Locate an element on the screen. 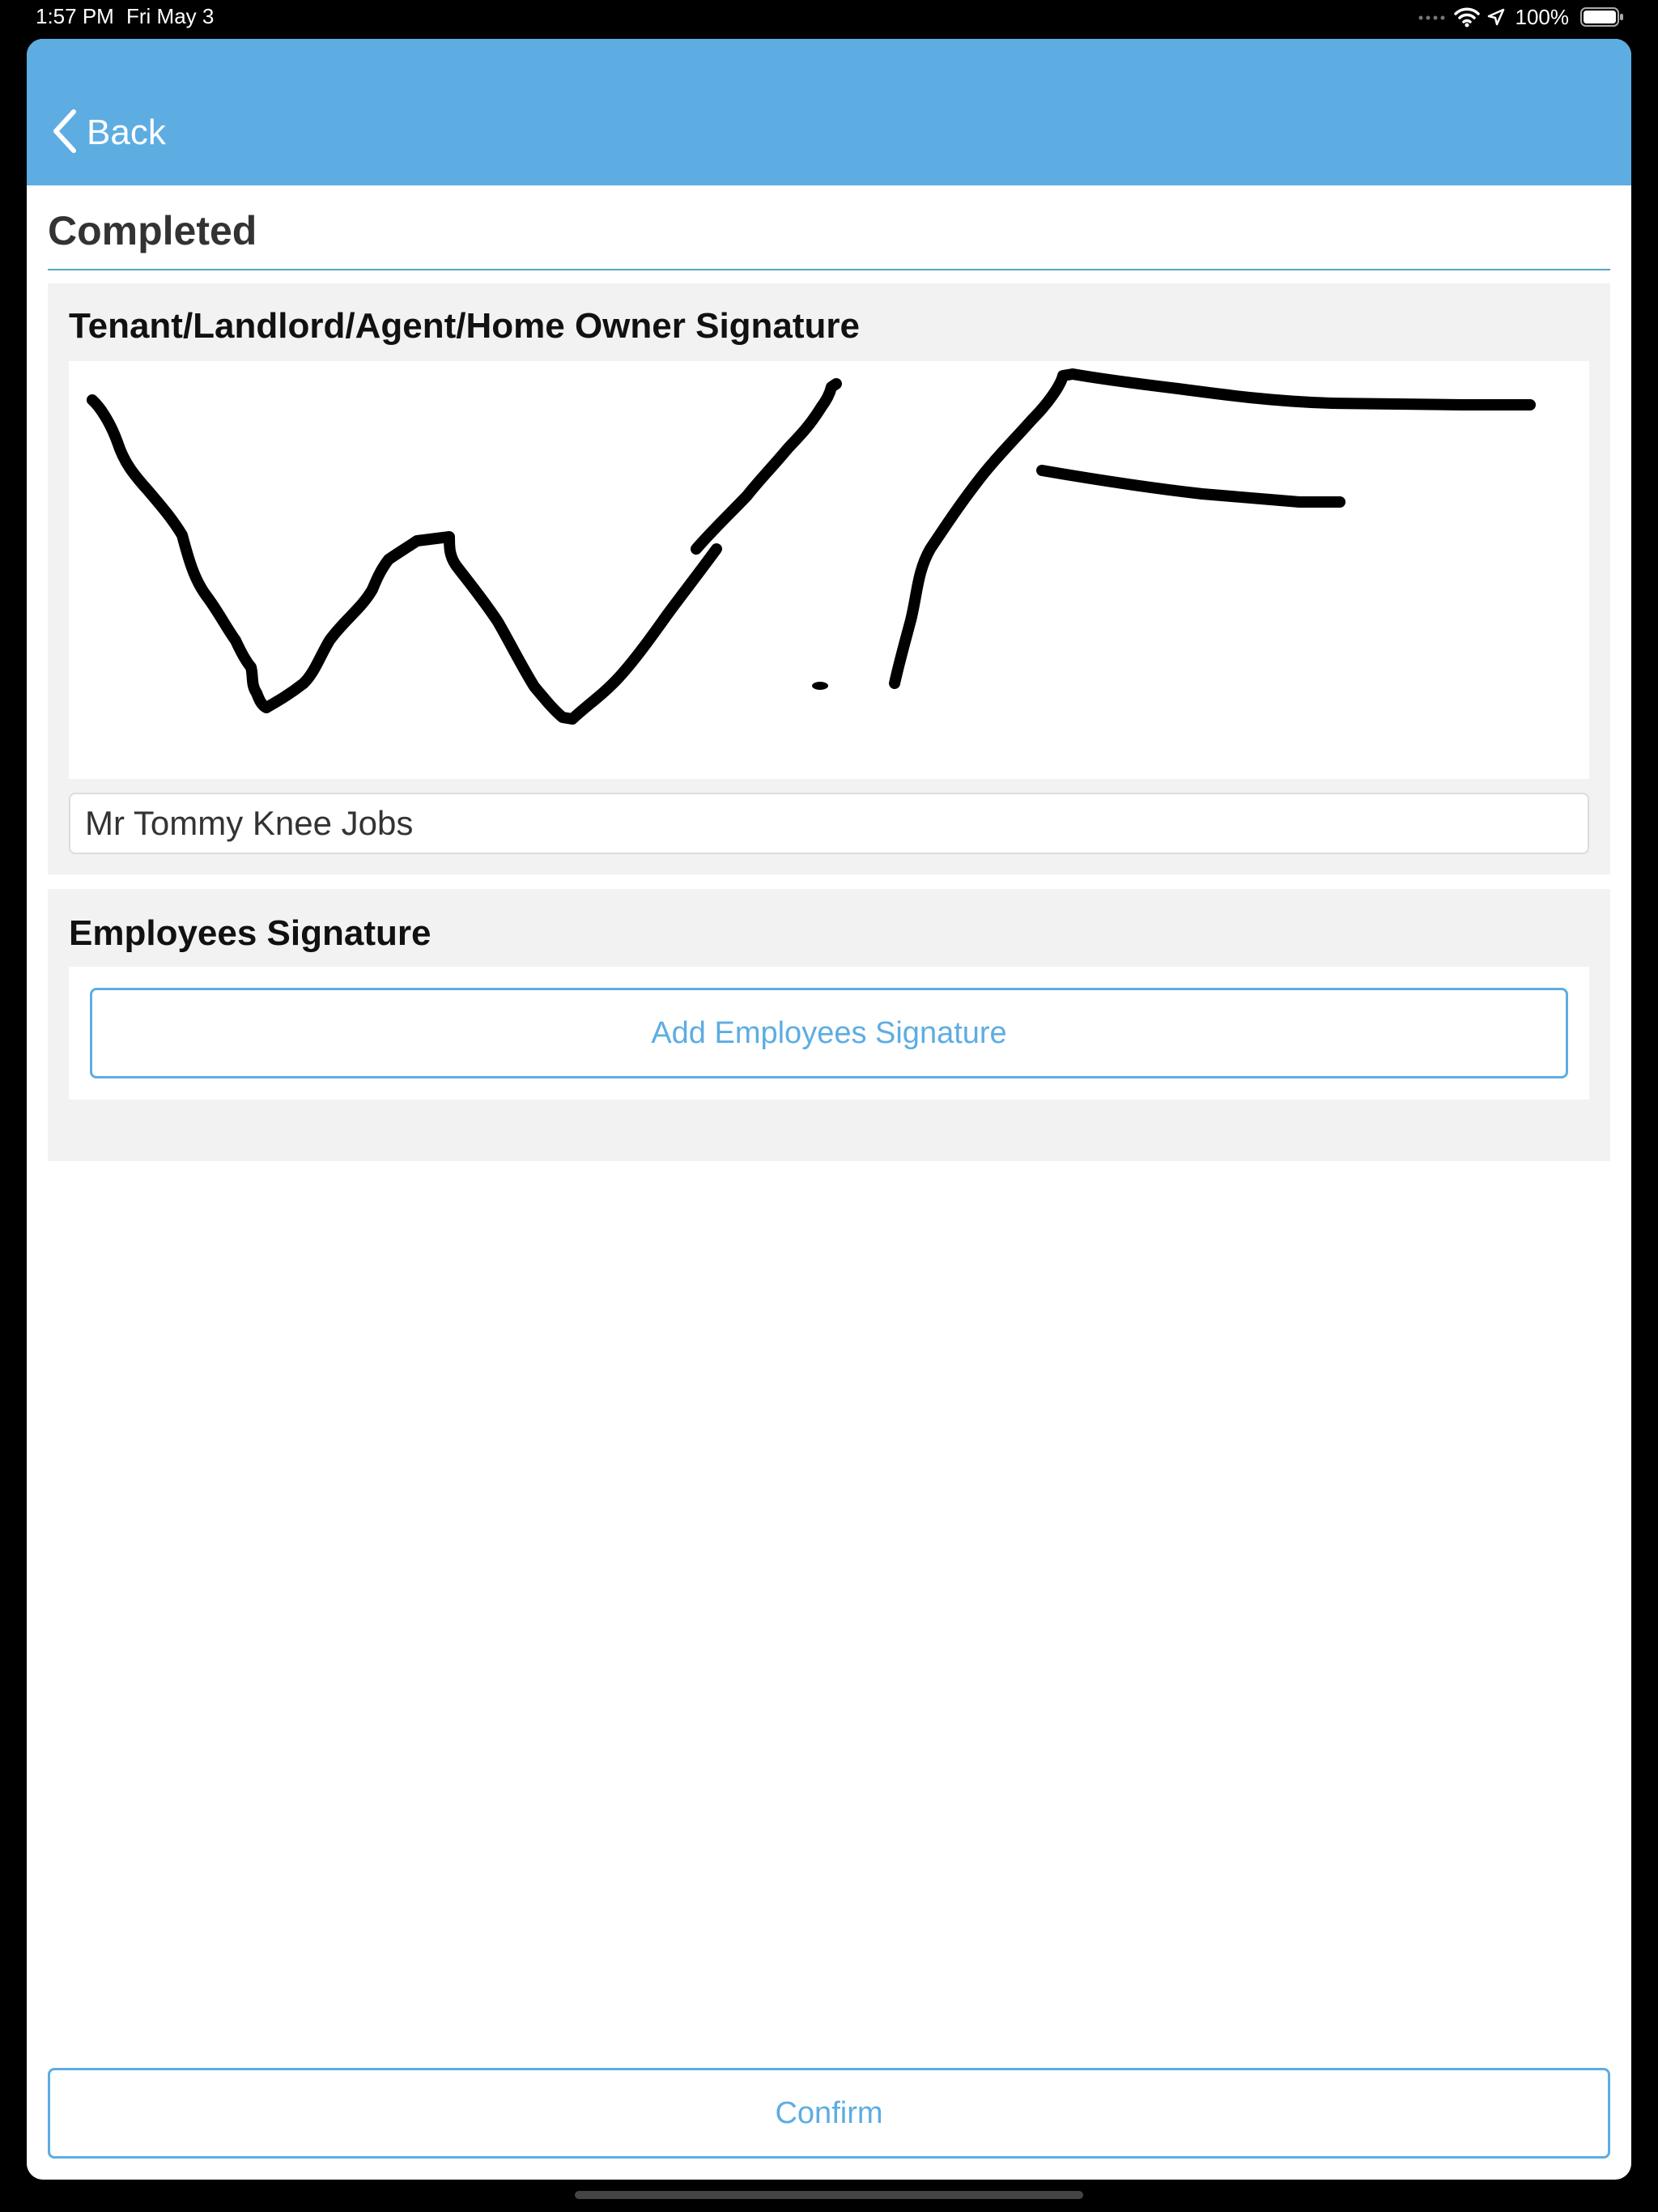  location-arrow-icon is located at coordinates (1496, 17).